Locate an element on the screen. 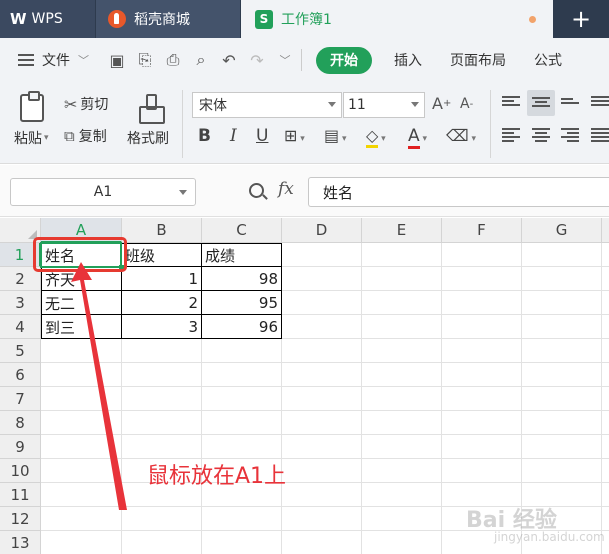 This screenshot has height=554, width=609. clear-format-button: ⌫ ▾ is located at coordinates (461, 135).